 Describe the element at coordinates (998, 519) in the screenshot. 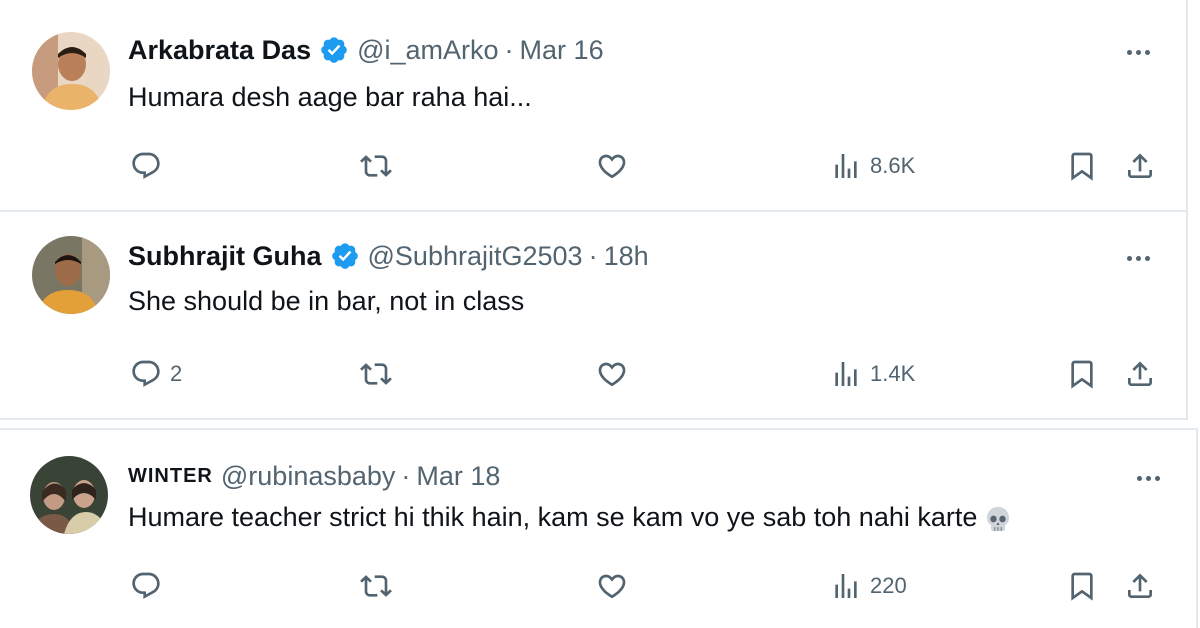

I see `skull-icon` at that location.